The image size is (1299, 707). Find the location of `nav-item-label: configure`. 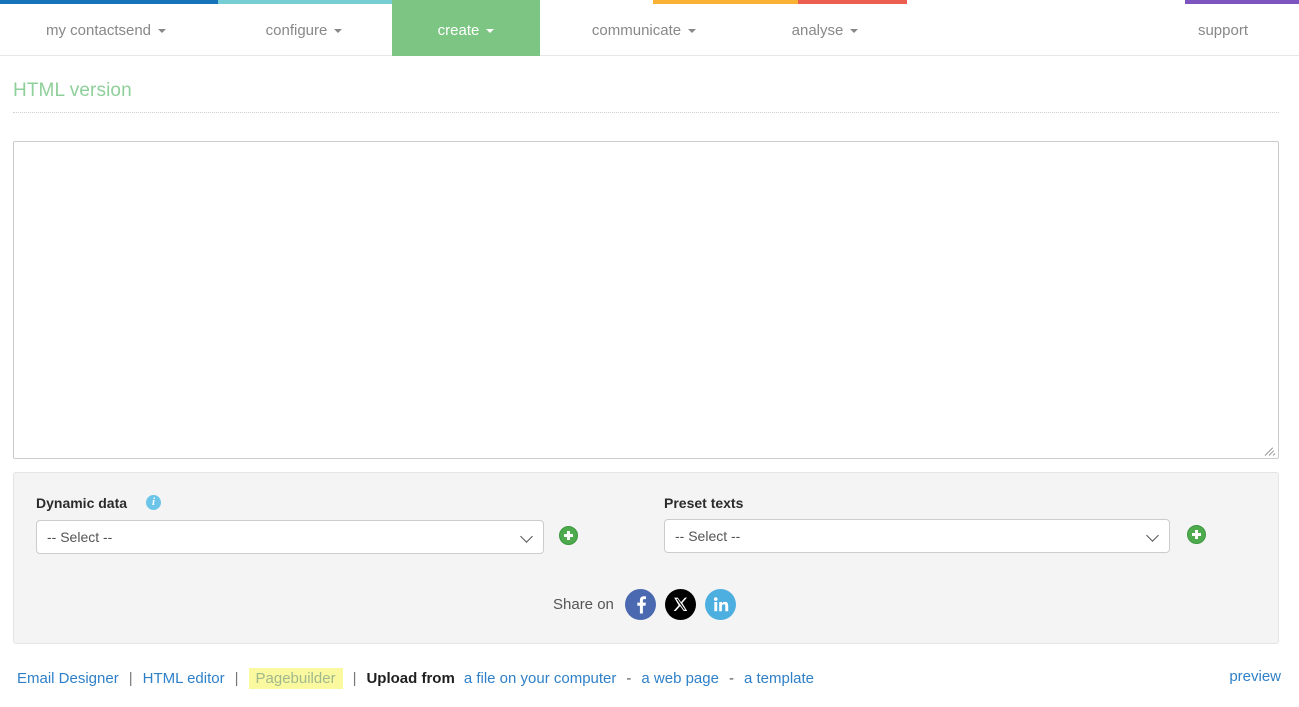

nav-item-label: configure is located at coordinates (296, 30).